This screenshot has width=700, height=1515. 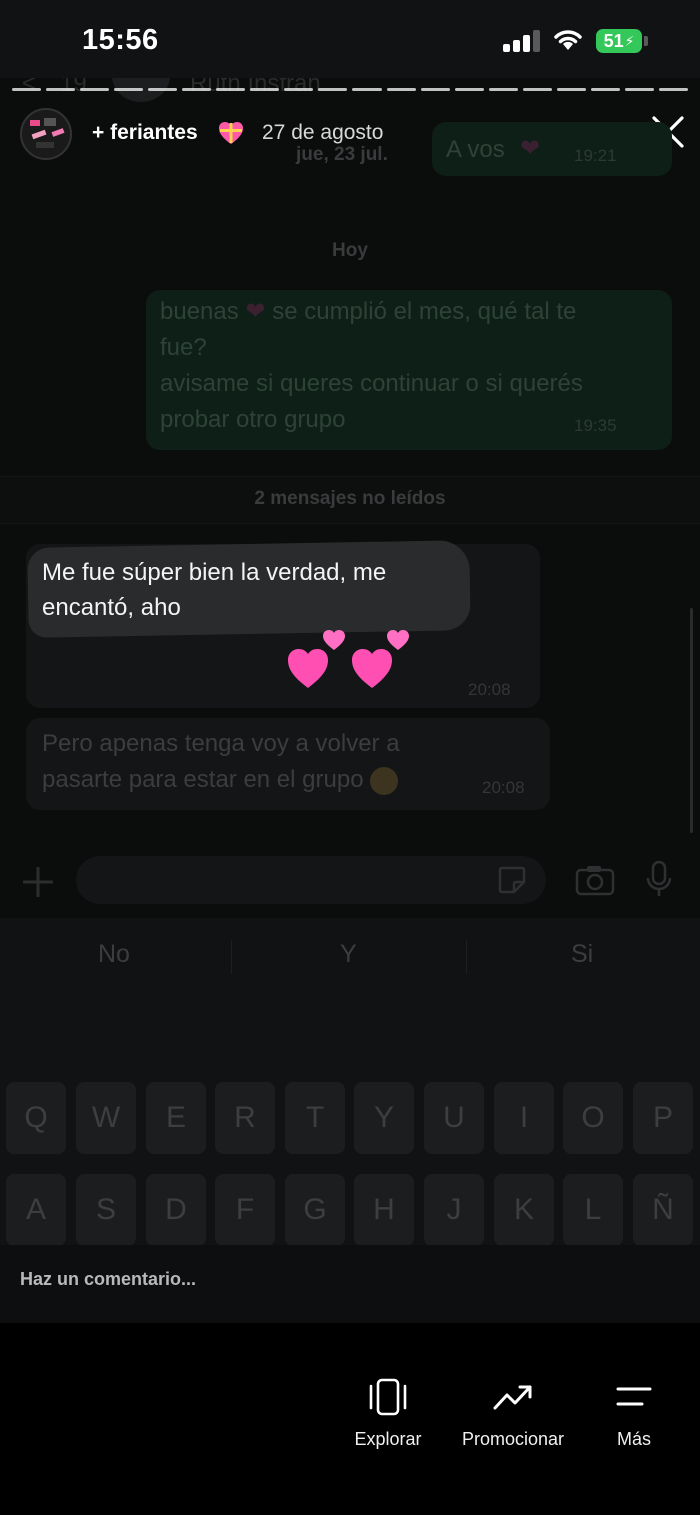 I want to click on status-bar: 15:56 51 ⚡, so click(x=350, y=40).